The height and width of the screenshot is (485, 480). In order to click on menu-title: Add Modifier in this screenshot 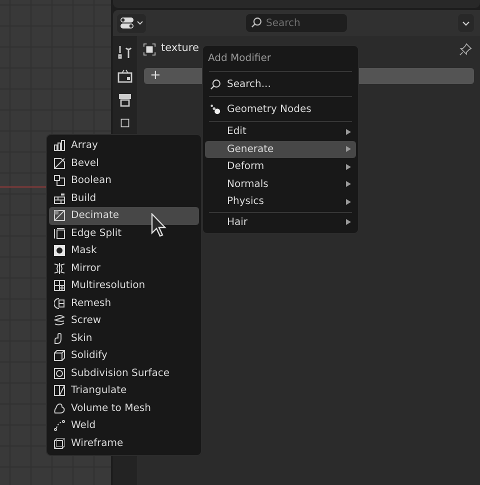, I will do `click(239, 59)`.